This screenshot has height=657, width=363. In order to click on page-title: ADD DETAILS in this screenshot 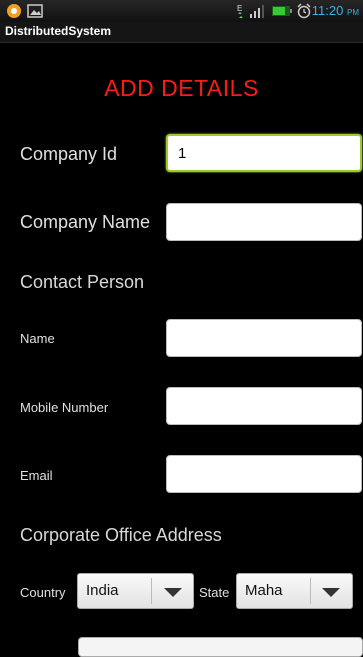, I will do `click(181, 88)`.